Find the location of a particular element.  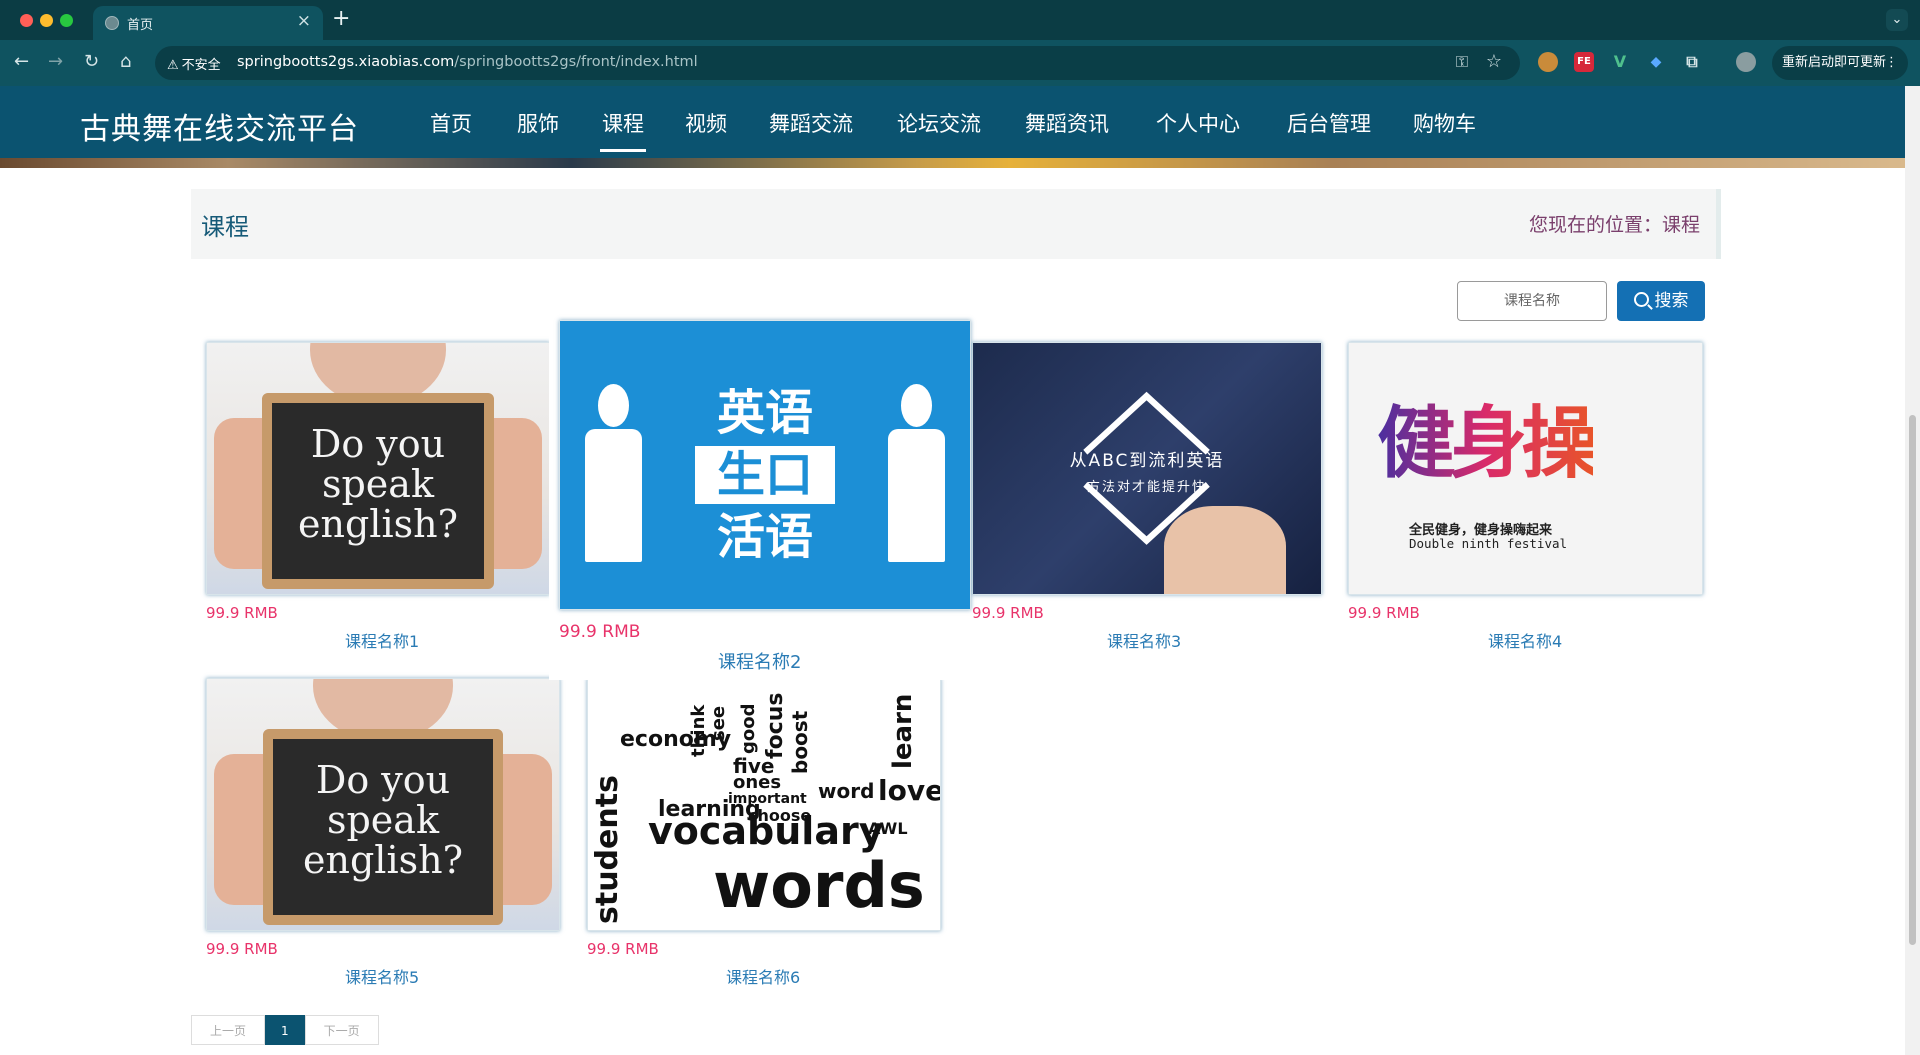

insecure-warning: ⚠ 不安全 is located at coordinates (194, 63).